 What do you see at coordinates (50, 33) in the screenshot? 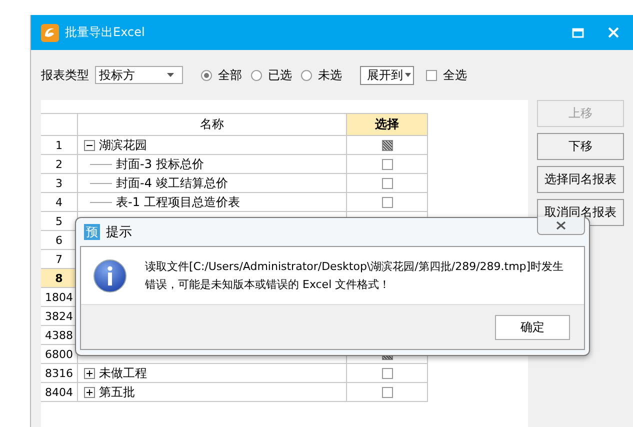
I see `app-icon` at bounding box center [50, 33].